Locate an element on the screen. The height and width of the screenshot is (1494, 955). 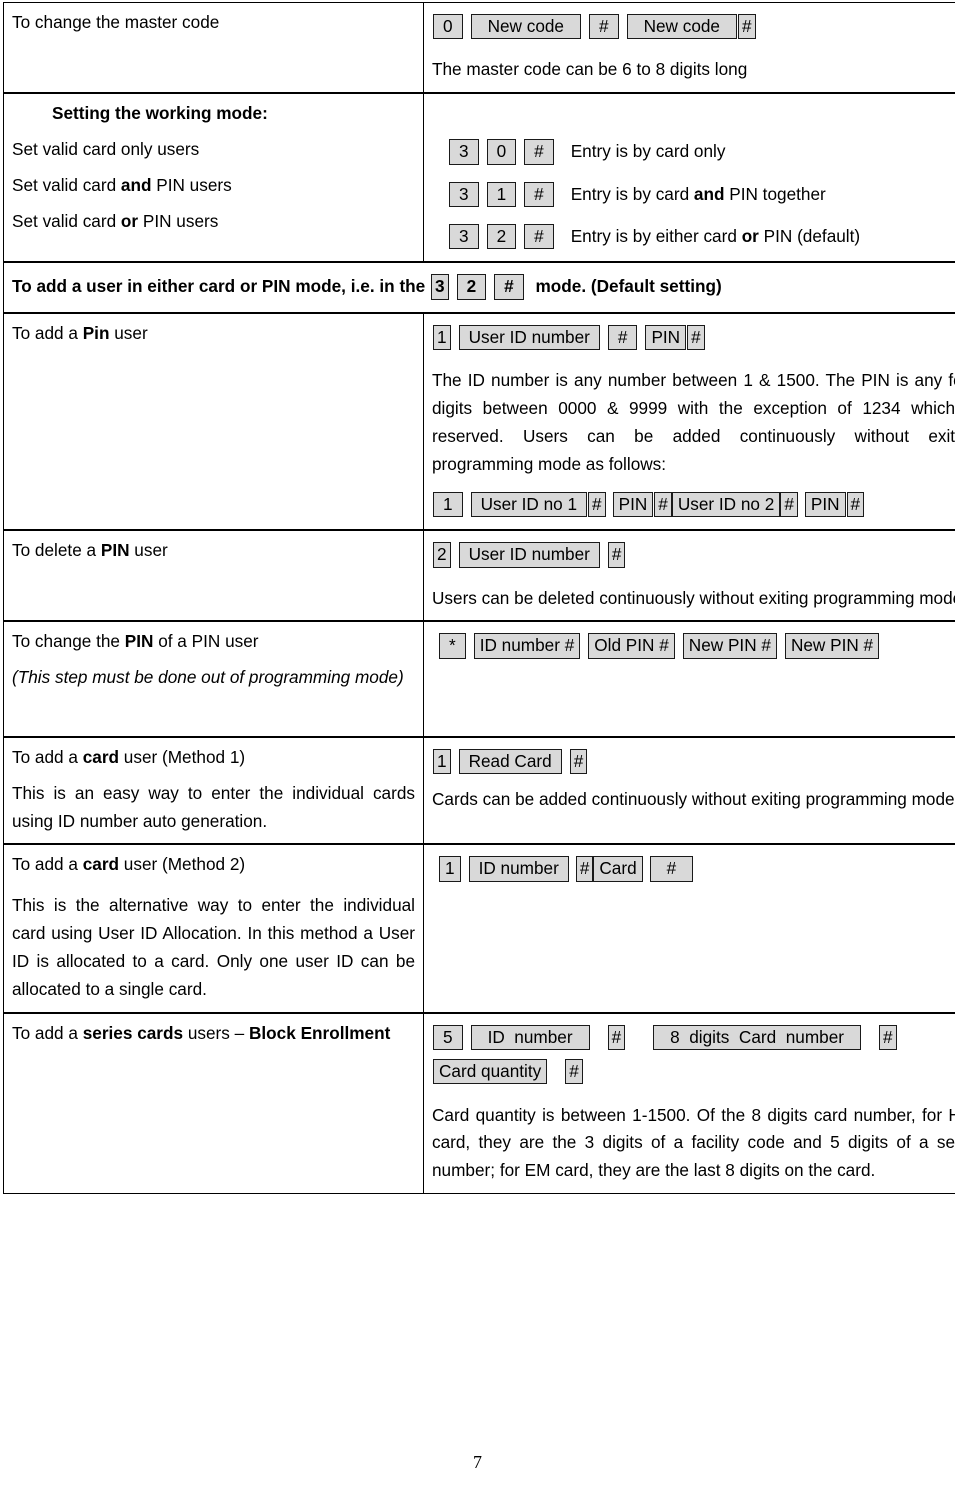
chip-new-pin-1: New PIN # is located at coordinates (729, 646).